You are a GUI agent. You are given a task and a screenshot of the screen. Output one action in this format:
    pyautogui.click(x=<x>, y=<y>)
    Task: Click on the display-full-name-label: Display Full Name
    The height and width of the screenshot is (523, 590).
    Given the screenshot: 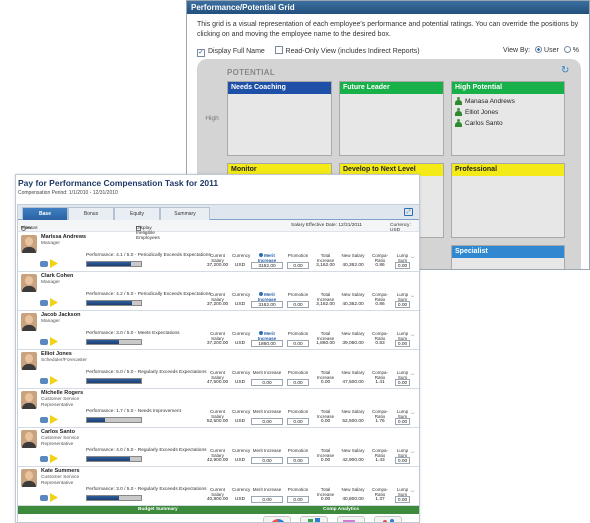 What is the action you would take?
    pyautogui.click(x=236, y=51)
    